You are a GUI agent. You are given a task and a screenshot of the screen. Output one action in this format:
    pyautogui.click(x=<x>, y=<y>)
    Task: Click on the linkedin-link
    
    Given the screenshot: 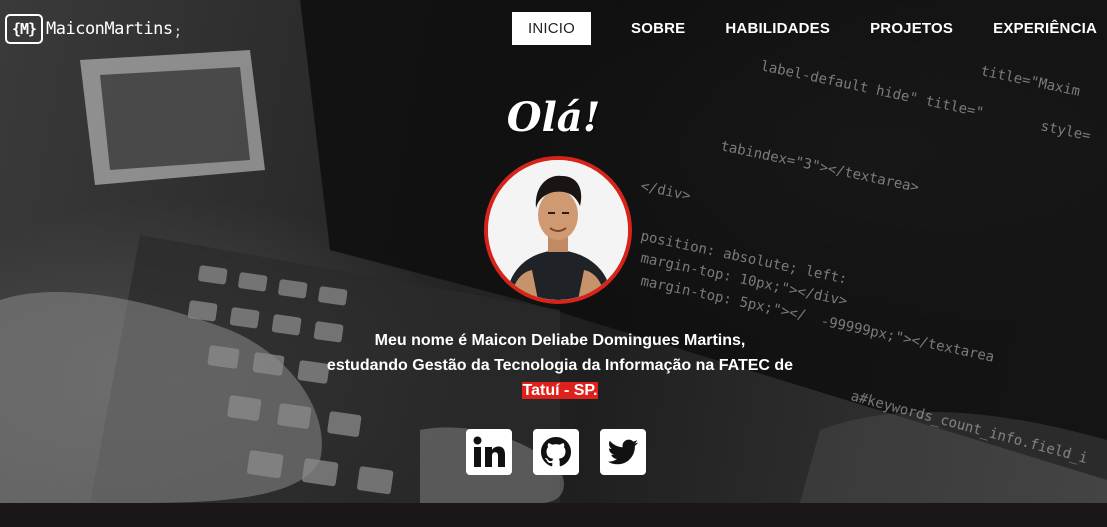 What is the action you would take?
    pyautogui.click(x=489, y=452)
    